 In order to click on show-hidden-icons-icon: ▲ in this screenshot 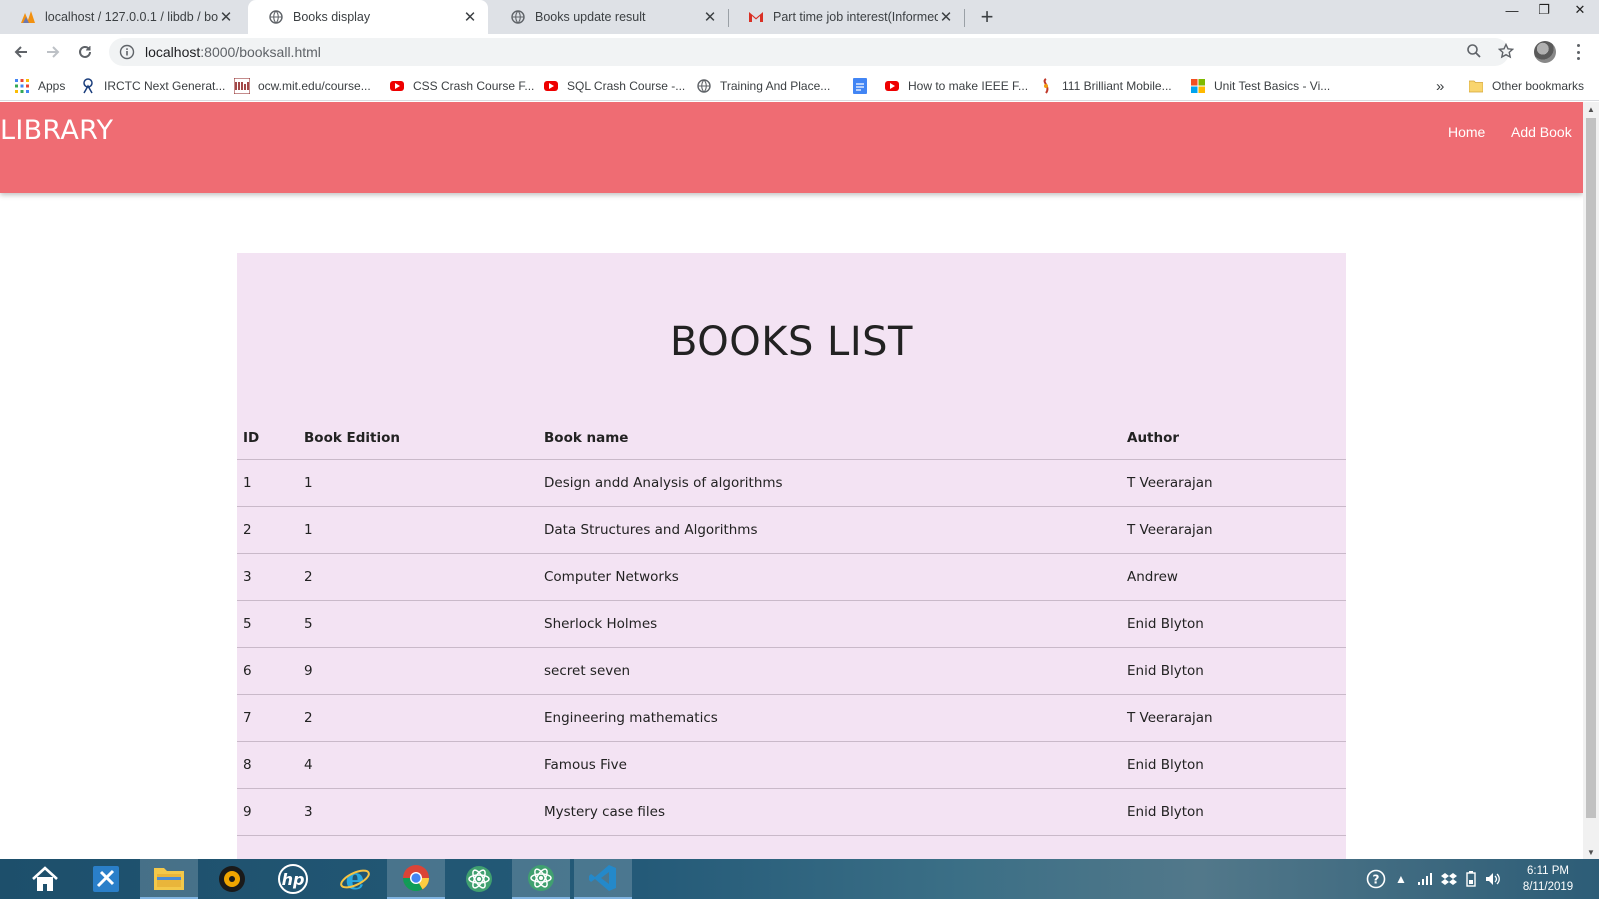, I will do `click(1401, 879)`.